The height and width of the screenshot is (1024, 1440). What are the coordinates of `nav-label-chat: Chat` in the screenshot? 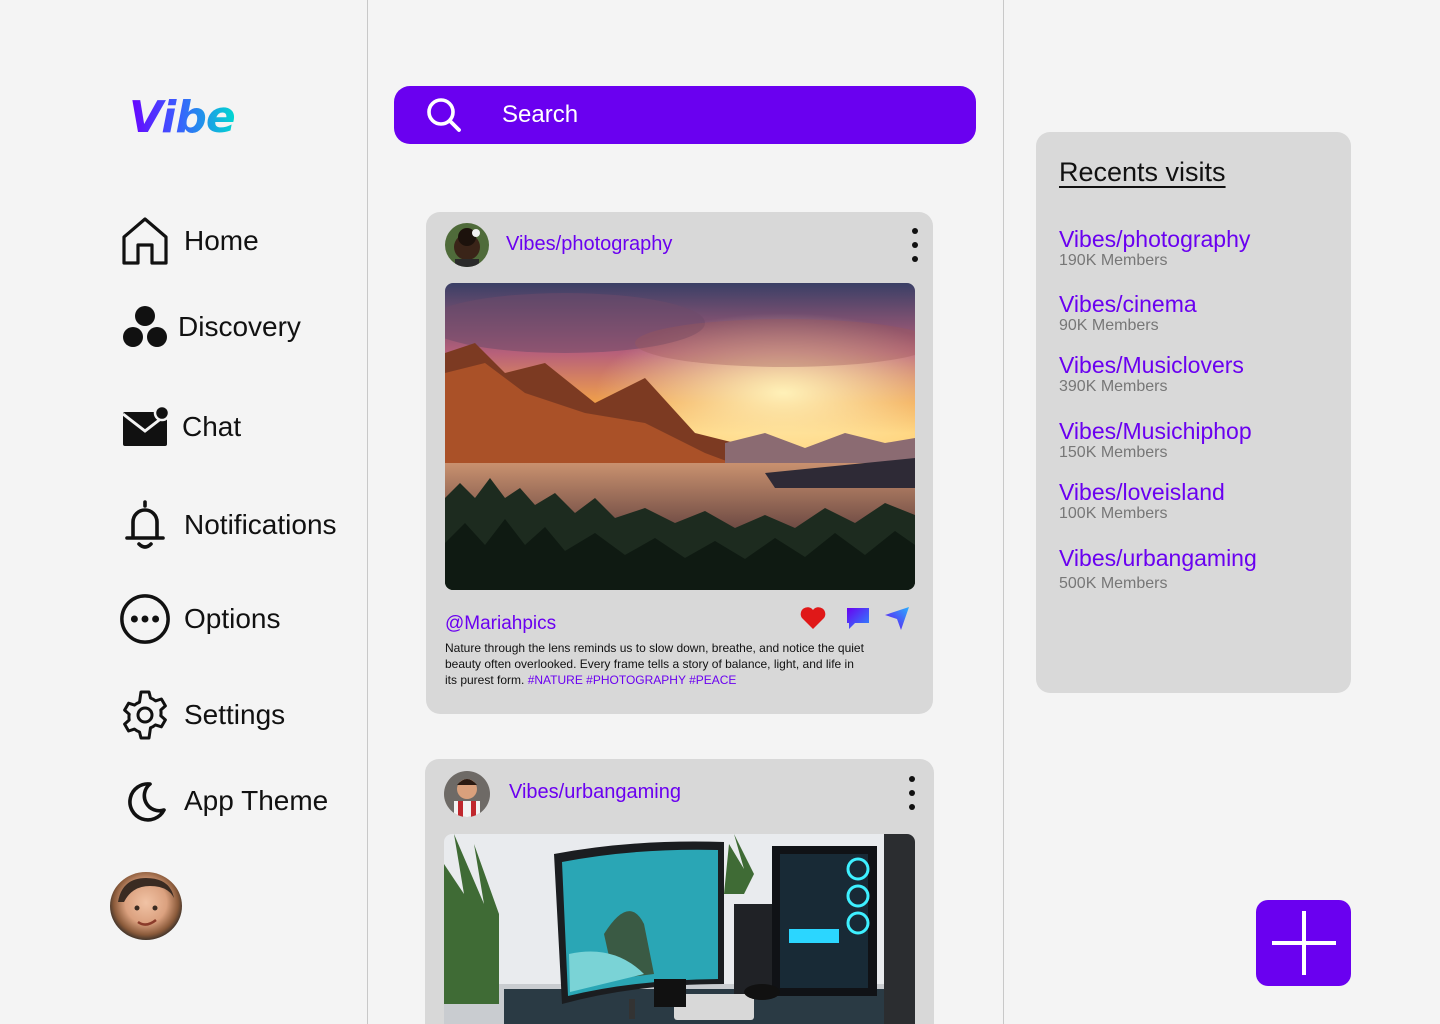 It's located at (212, 426).